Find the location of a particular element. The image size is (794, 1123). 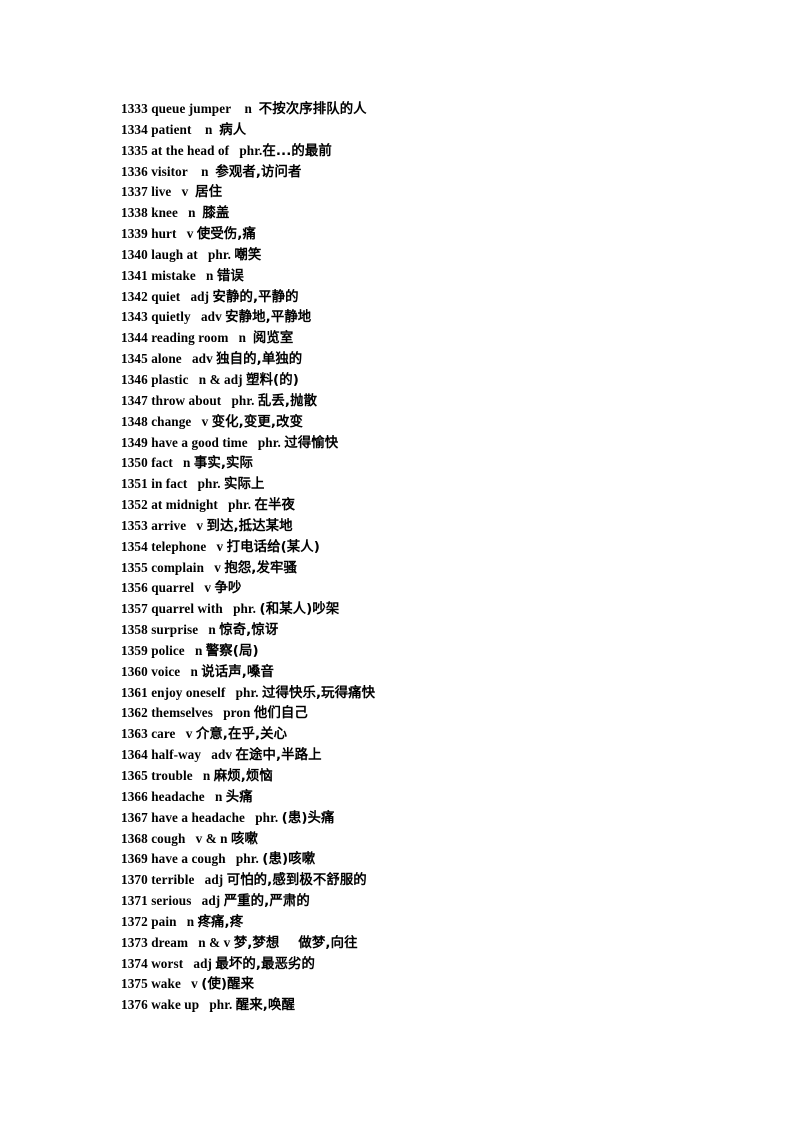

entry-word: hurt is located at coordinates (164, 234).